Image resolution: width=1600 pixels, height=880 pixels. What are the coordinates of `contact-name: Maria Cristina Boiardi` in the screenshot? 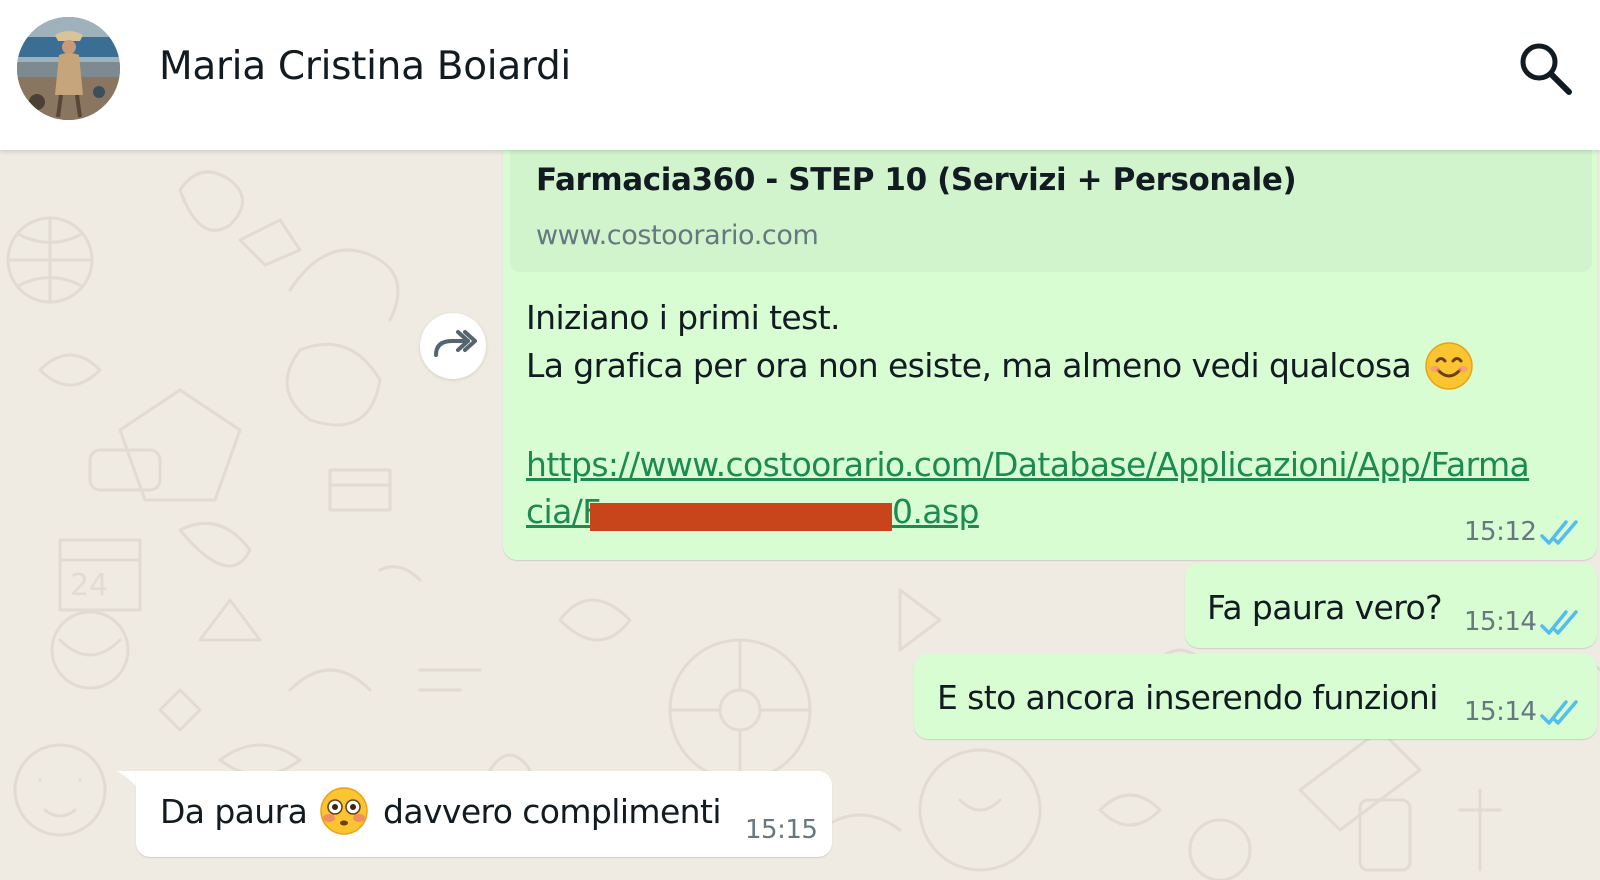 It's located at (365, 66).